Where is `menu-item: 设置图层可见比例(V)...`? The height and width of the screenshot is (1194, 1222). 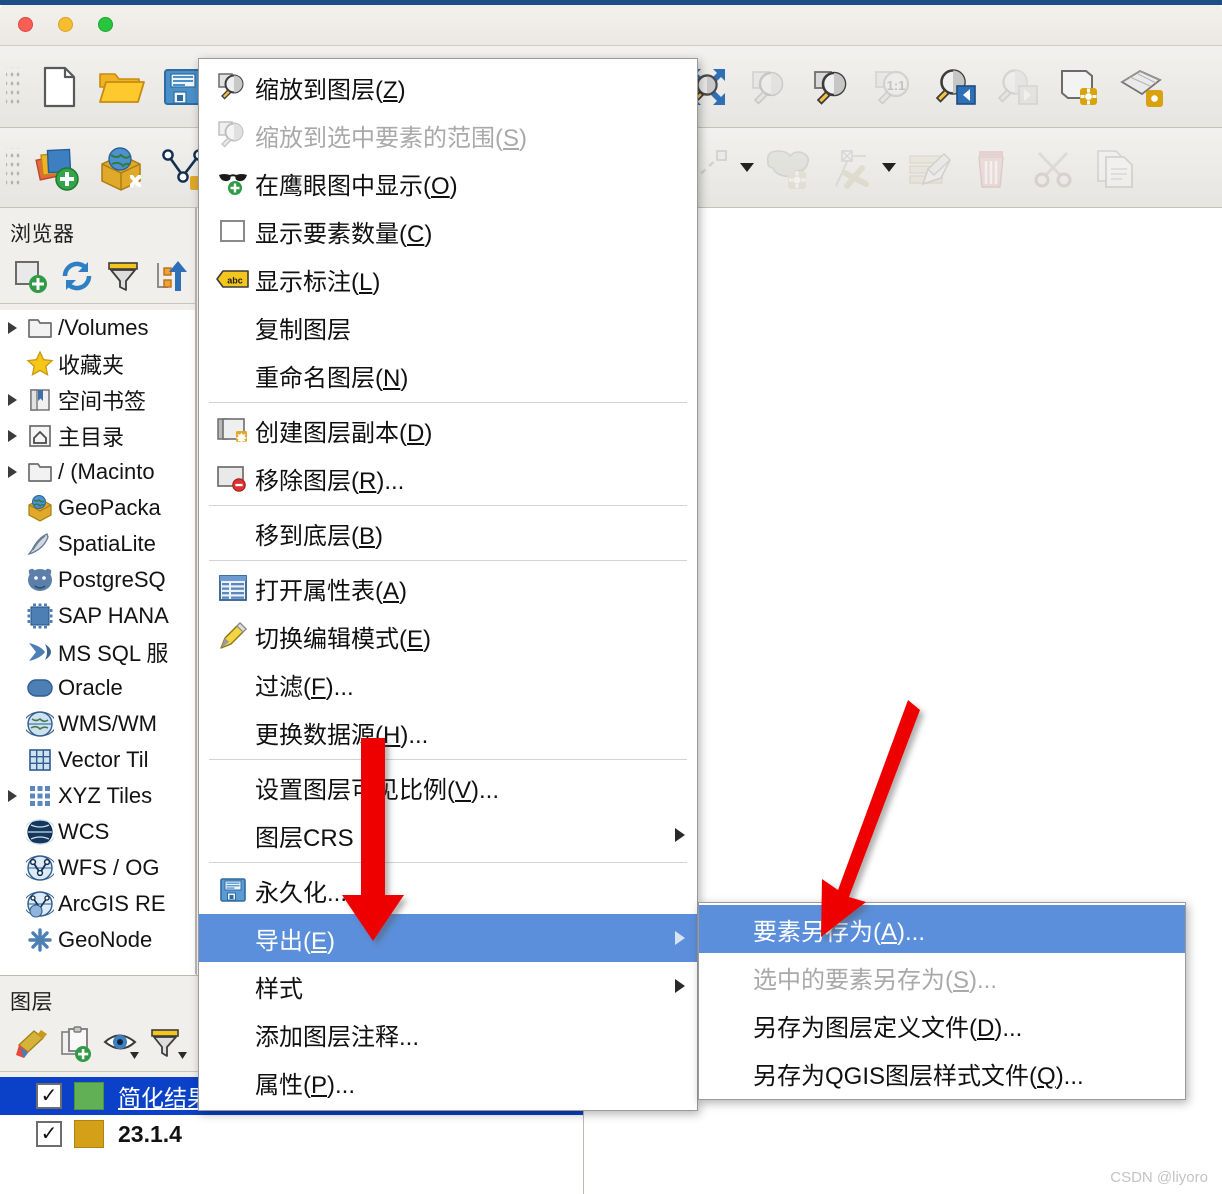
menu-item: 设置图层可见比例(V)... is located at coordinates (448, 787).